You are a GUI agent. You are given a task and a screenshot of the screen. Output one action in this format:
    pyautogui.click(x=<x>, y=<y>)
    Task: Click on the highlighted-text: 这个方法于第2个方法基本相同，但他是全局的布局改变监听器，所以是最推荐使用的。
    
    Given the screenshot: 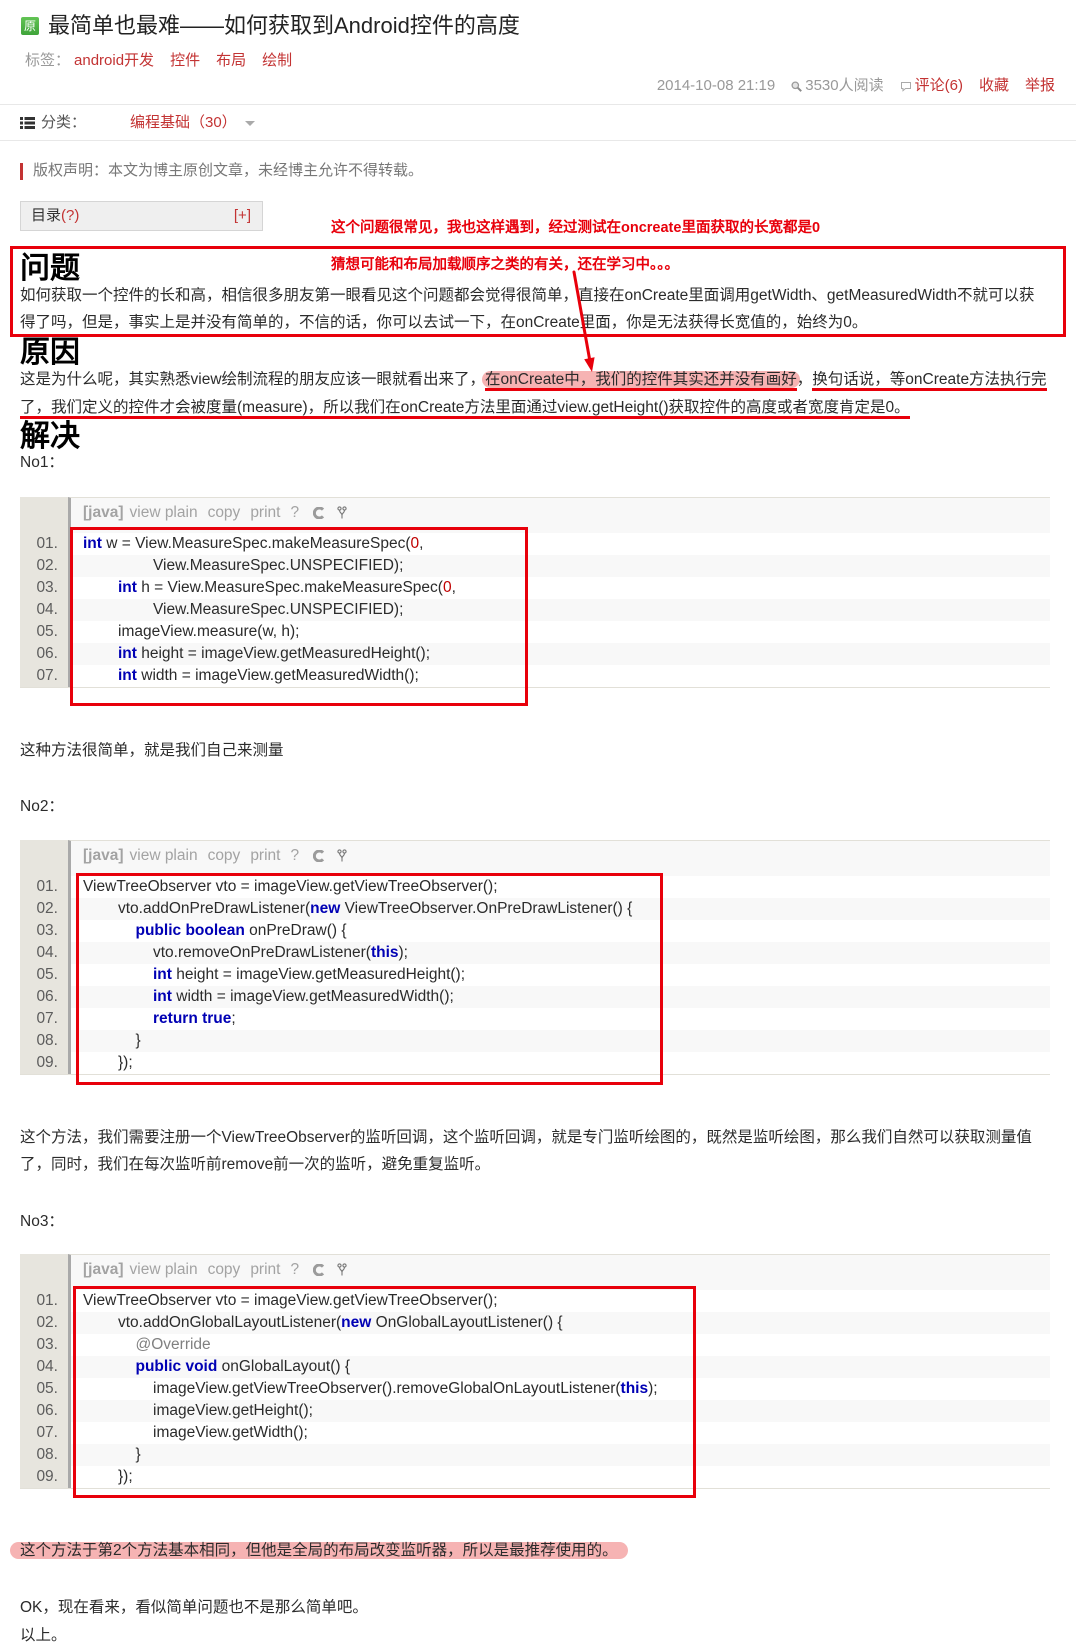 What is the action you would take?
    pyautogui.click(x=319, y=1550)
    